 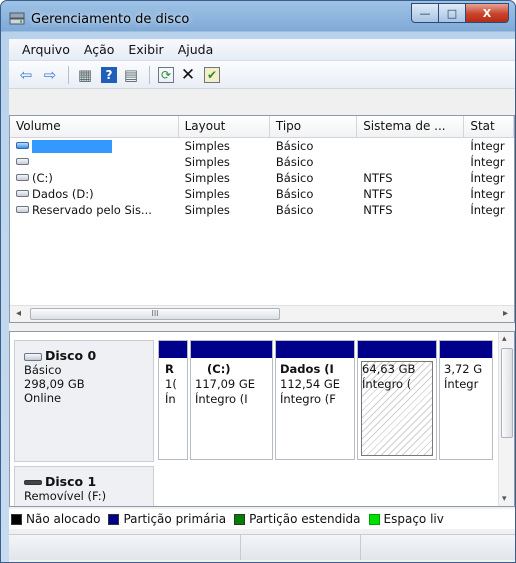 I want to click on scroll-right-icon: ▸, so click(x=505, y=313).